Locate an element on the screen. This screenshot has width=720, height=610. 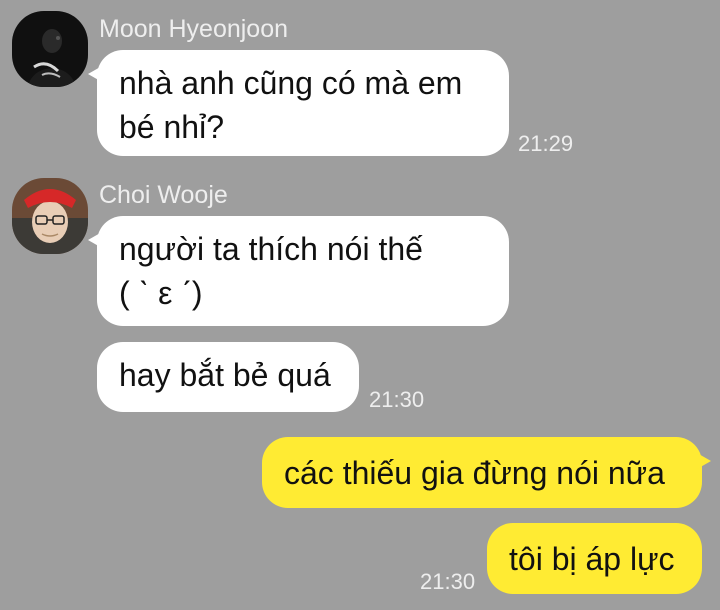
message-text: nhà anh cũng có mà em is located at coordinates (291, 83).